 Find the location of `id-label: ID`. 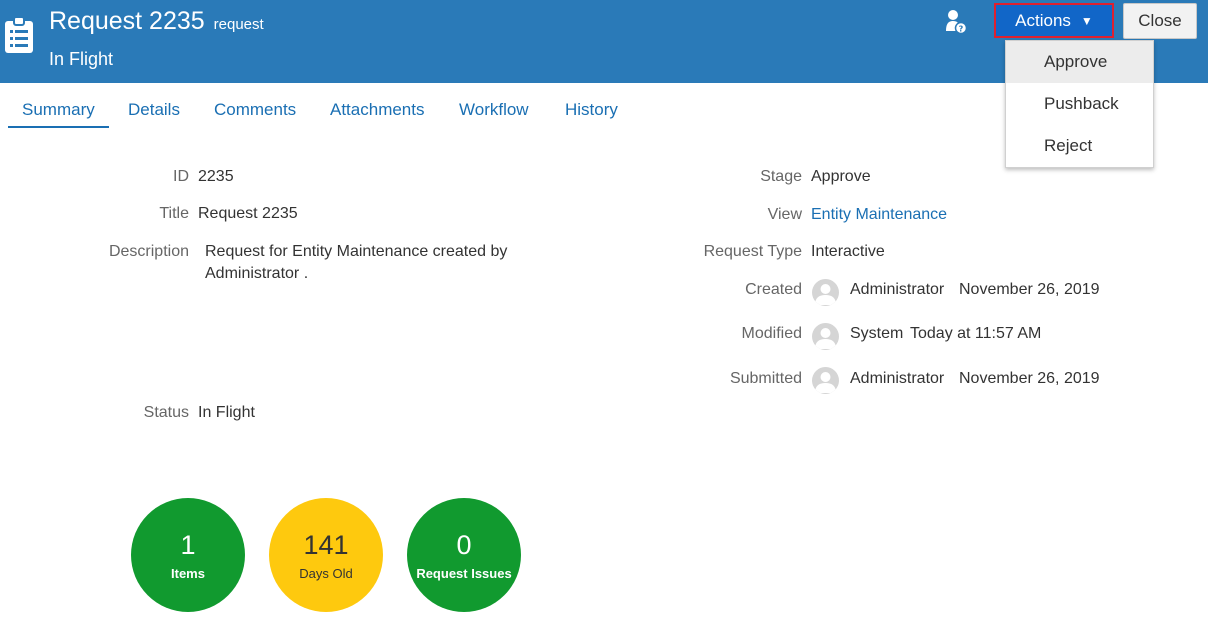

id-label: ID is located at coordinates (181, 176).